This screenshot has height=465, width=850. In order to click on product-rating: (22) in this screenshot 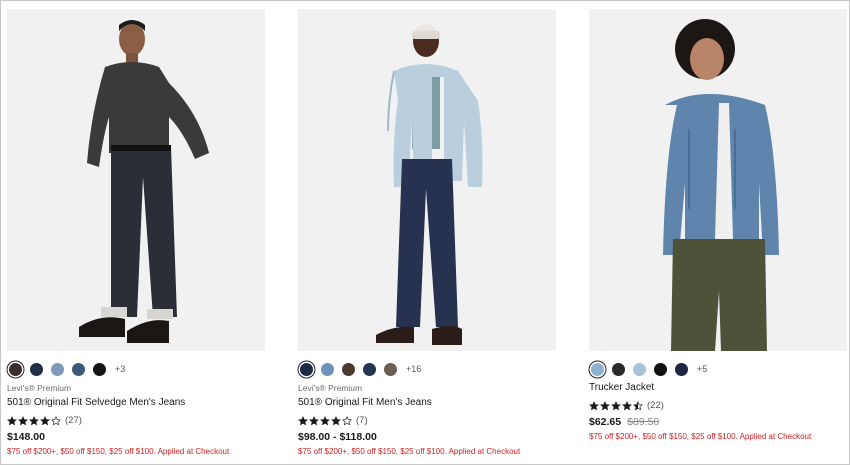, I will do `click(718, 405)`.